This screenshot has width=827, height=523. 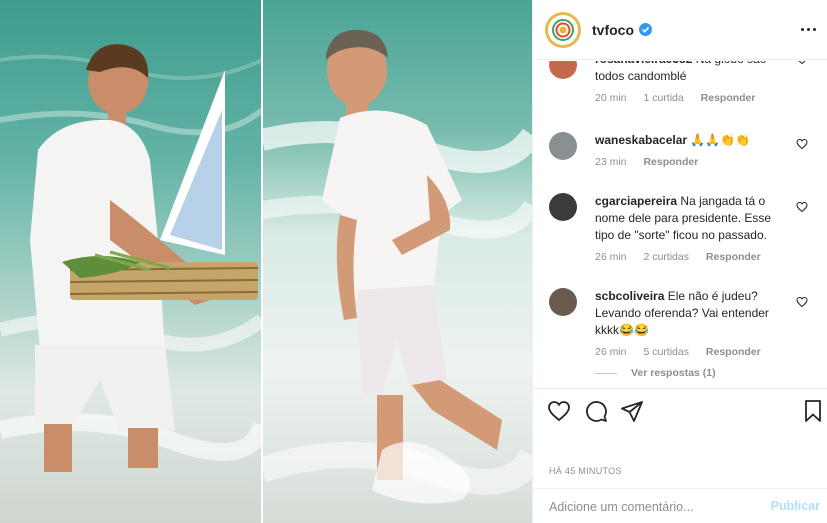 What do you see at coordinates (680, 410) in the screenshot?
I see `action-bar` at bounding box center [680, 410].